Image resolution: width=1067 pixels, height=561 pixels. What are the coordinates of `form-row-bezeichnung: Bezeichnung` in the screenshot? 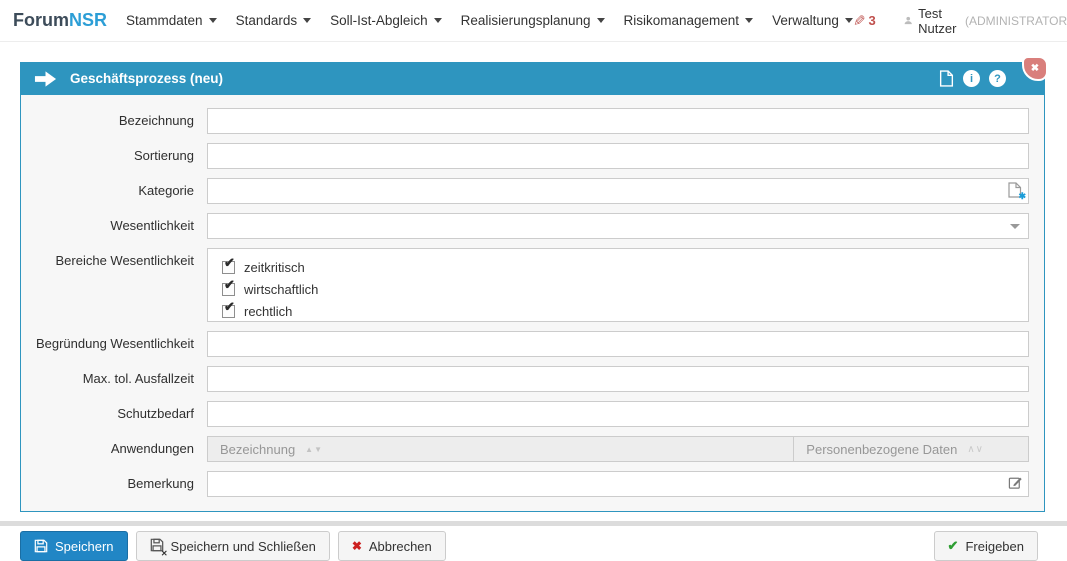 It's located at (525, 121).